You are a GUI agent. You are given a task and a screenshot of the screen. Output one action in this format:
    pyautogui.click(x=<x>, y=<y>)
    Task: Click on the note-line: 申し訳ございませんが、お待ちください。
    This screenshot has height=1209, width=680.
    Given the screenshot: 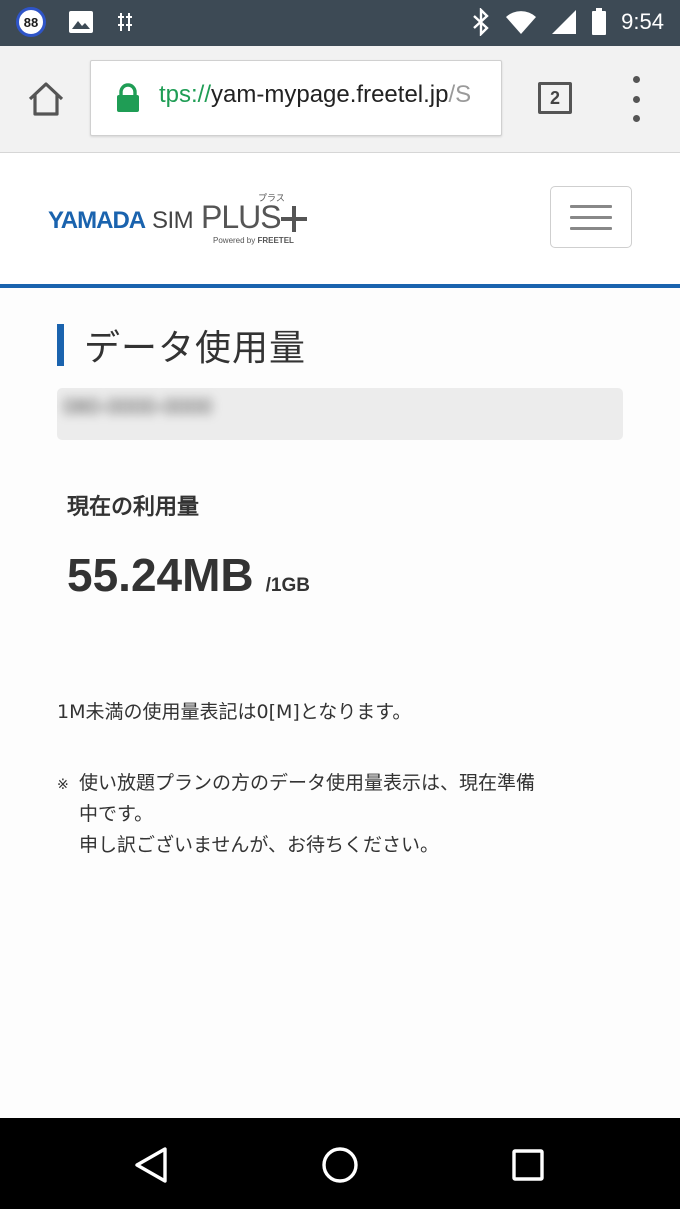 What is the action you would take?
    pyautogui.click(x=259, y=845)
    